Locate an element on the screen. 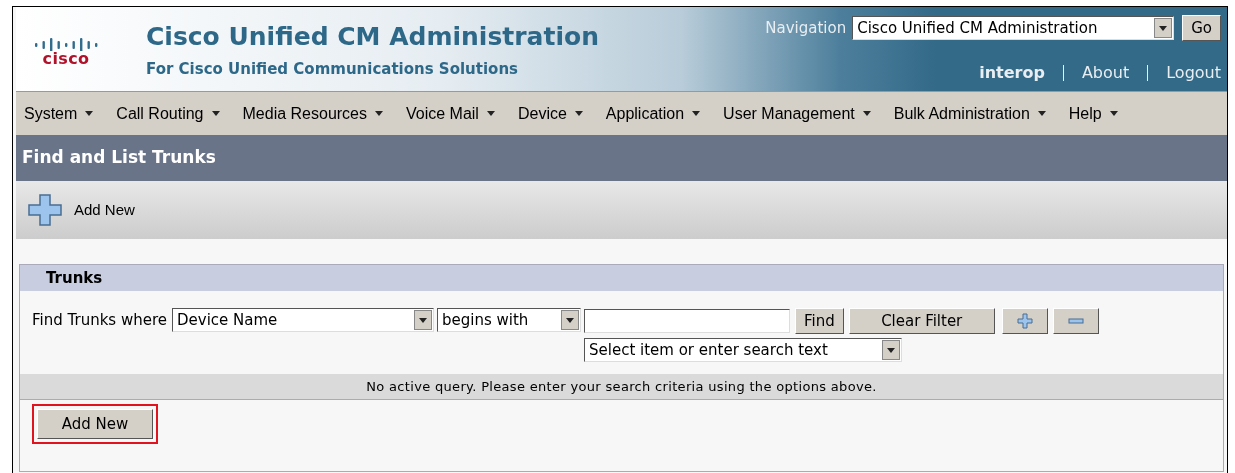  remove-criteria-button is located at coordinates (1075, 321).